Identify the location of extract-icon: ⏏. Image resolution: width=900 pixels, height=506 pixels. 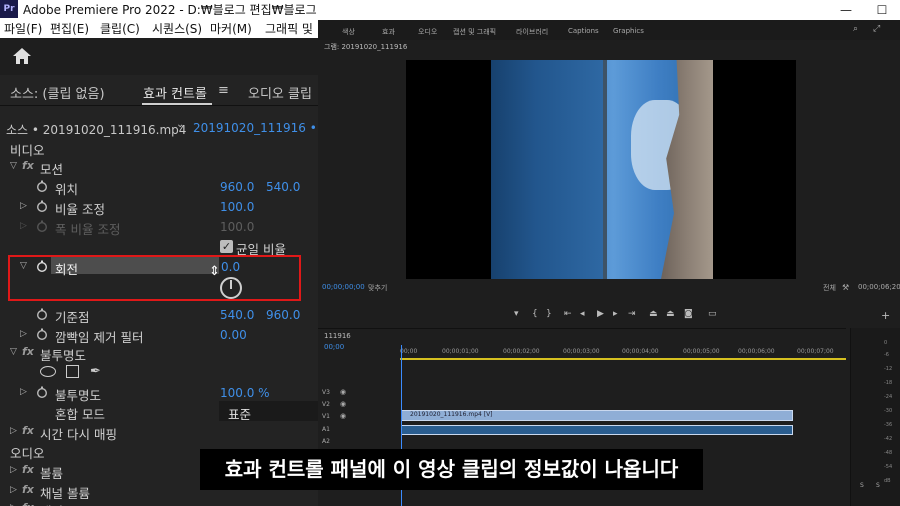
(670, 314).